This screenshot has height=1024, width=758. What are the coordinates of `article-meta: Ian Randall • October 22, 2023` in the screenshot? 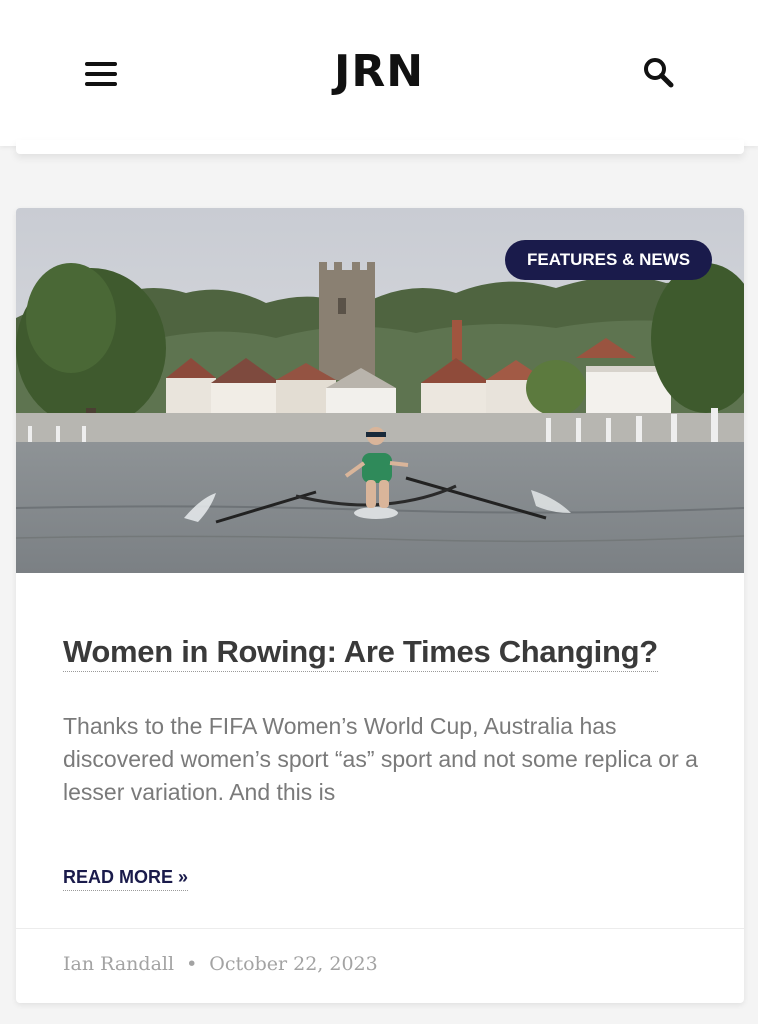 It's located at (220, 964).